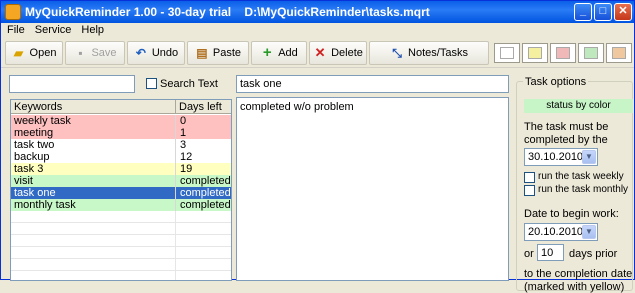 This screenshot has height=293, width=635. Describe the element at coordinates (91, 29) in the screenshot. I see `menu-help: Help` at that location.